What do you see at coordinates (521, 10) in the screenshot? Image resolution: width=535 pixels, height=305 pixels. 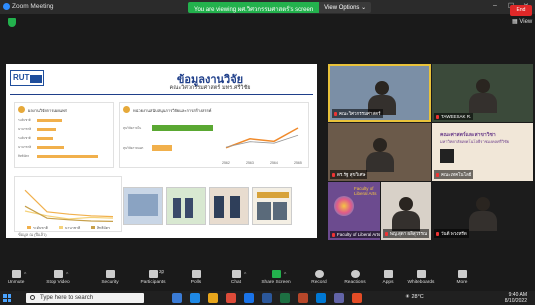 I see `end-meeting-button: End` at bounding box center [521, 10].